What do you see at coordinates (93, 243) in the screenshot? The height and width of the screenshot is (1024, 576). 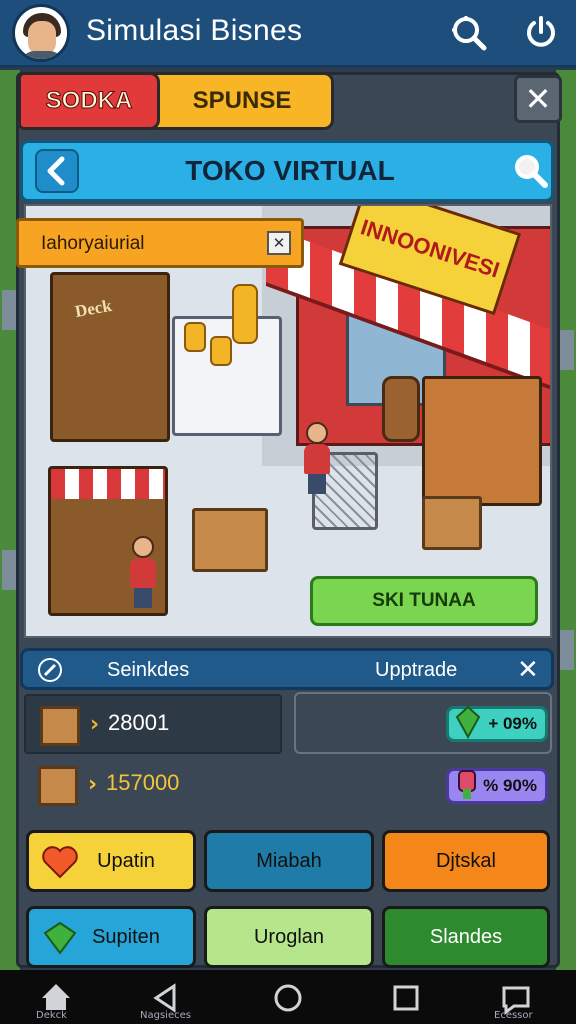 I see `tooltip-text: Iahoryaiurial` at bounding box center [93, 243].